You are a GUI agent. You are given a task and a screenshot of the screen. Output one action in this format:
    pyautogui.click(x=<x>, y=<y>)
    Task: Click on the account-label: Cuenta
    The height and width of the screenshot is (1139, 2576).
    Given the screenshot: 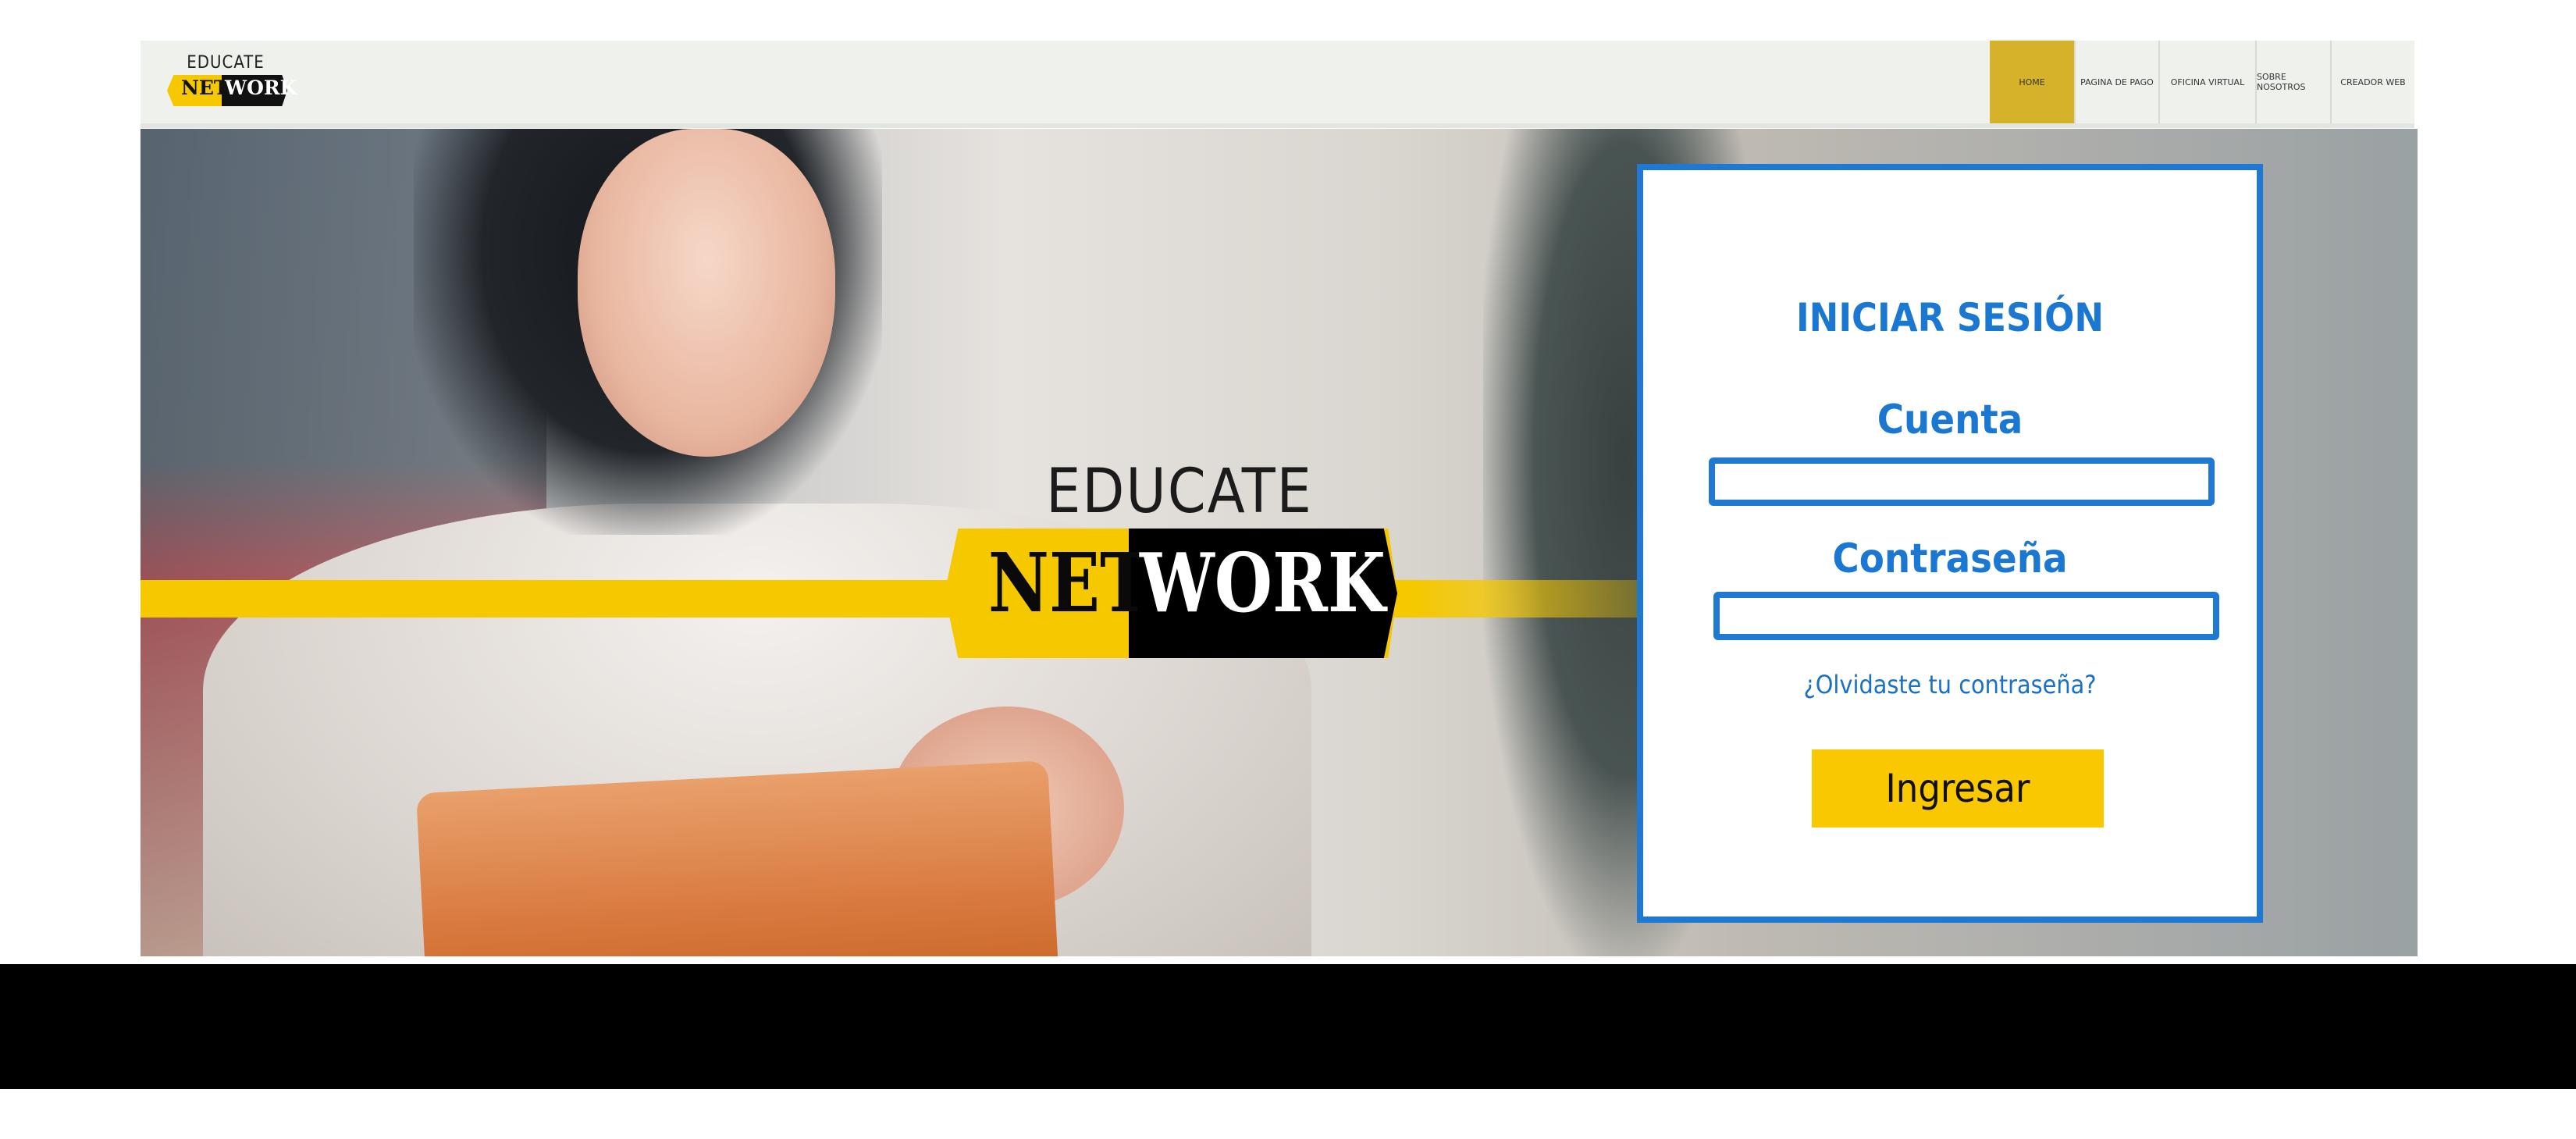 What is the action you would take?
    pyautogui.click(x=1950, y=420)
    